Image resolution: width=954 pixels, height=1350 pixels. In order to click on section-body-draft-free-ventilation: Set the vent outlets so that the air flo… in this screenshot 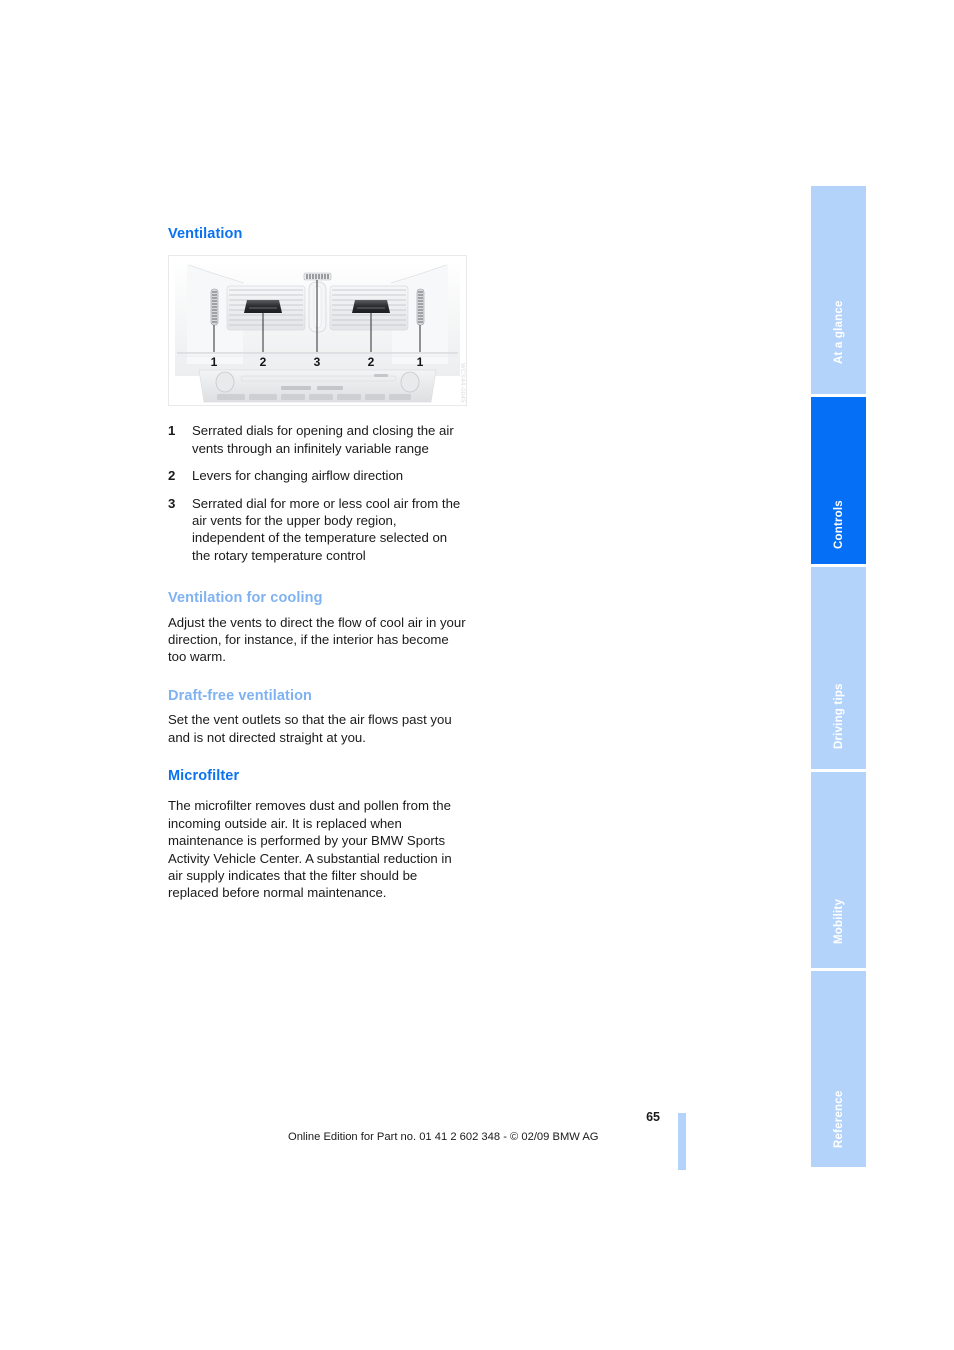, I will do `click(310, 728)`.